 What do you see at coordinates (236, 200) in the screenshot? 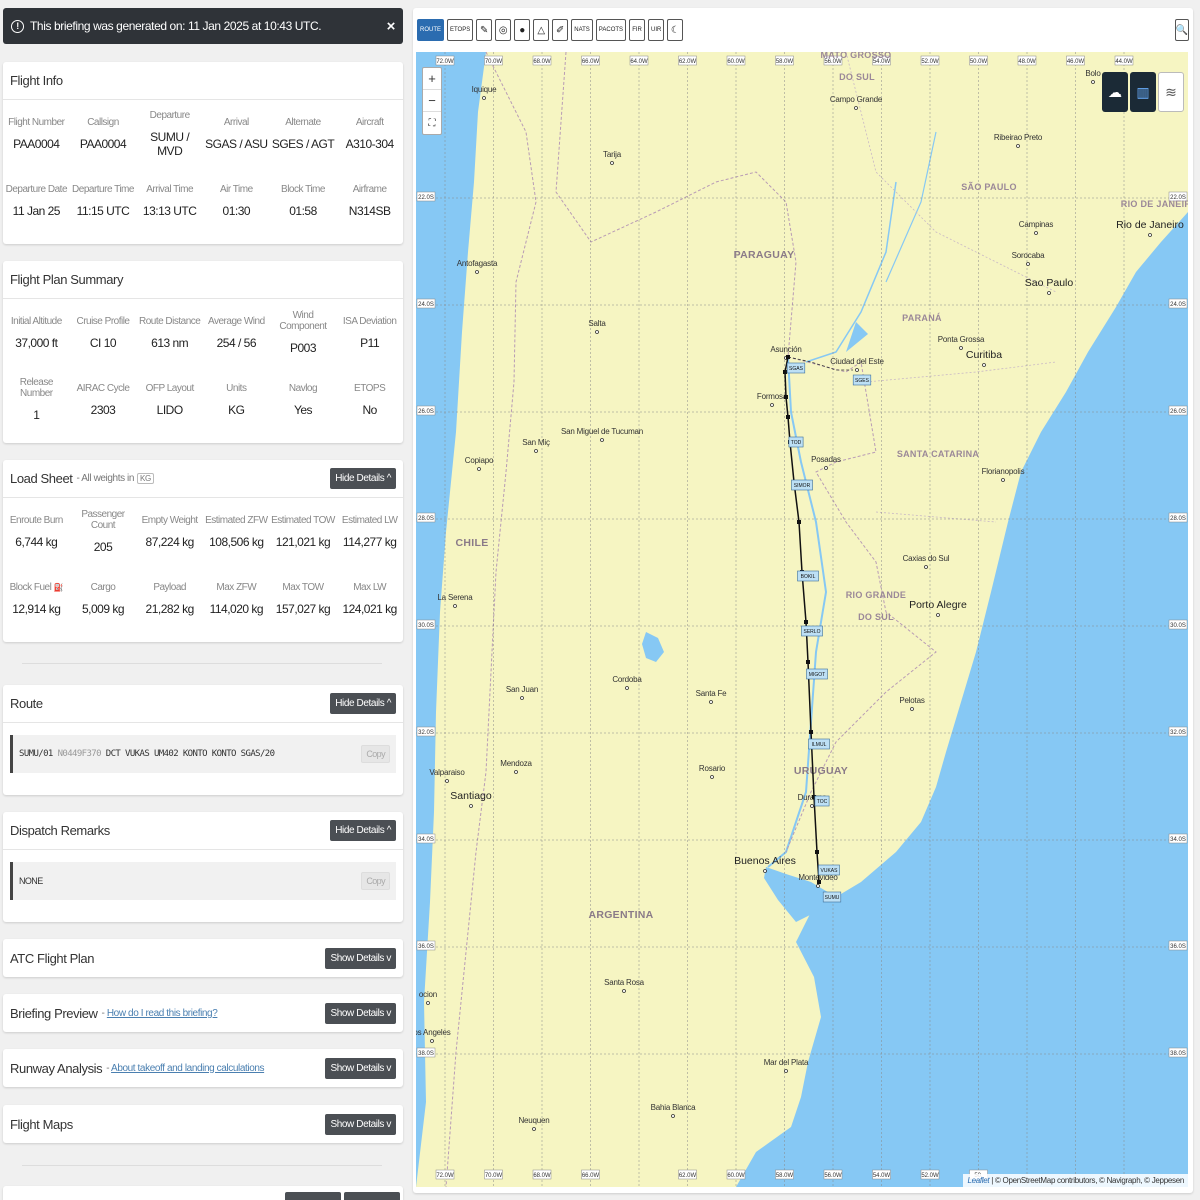
I see `info-cell: Air Time 01:30` at bounding box center [236, 200].